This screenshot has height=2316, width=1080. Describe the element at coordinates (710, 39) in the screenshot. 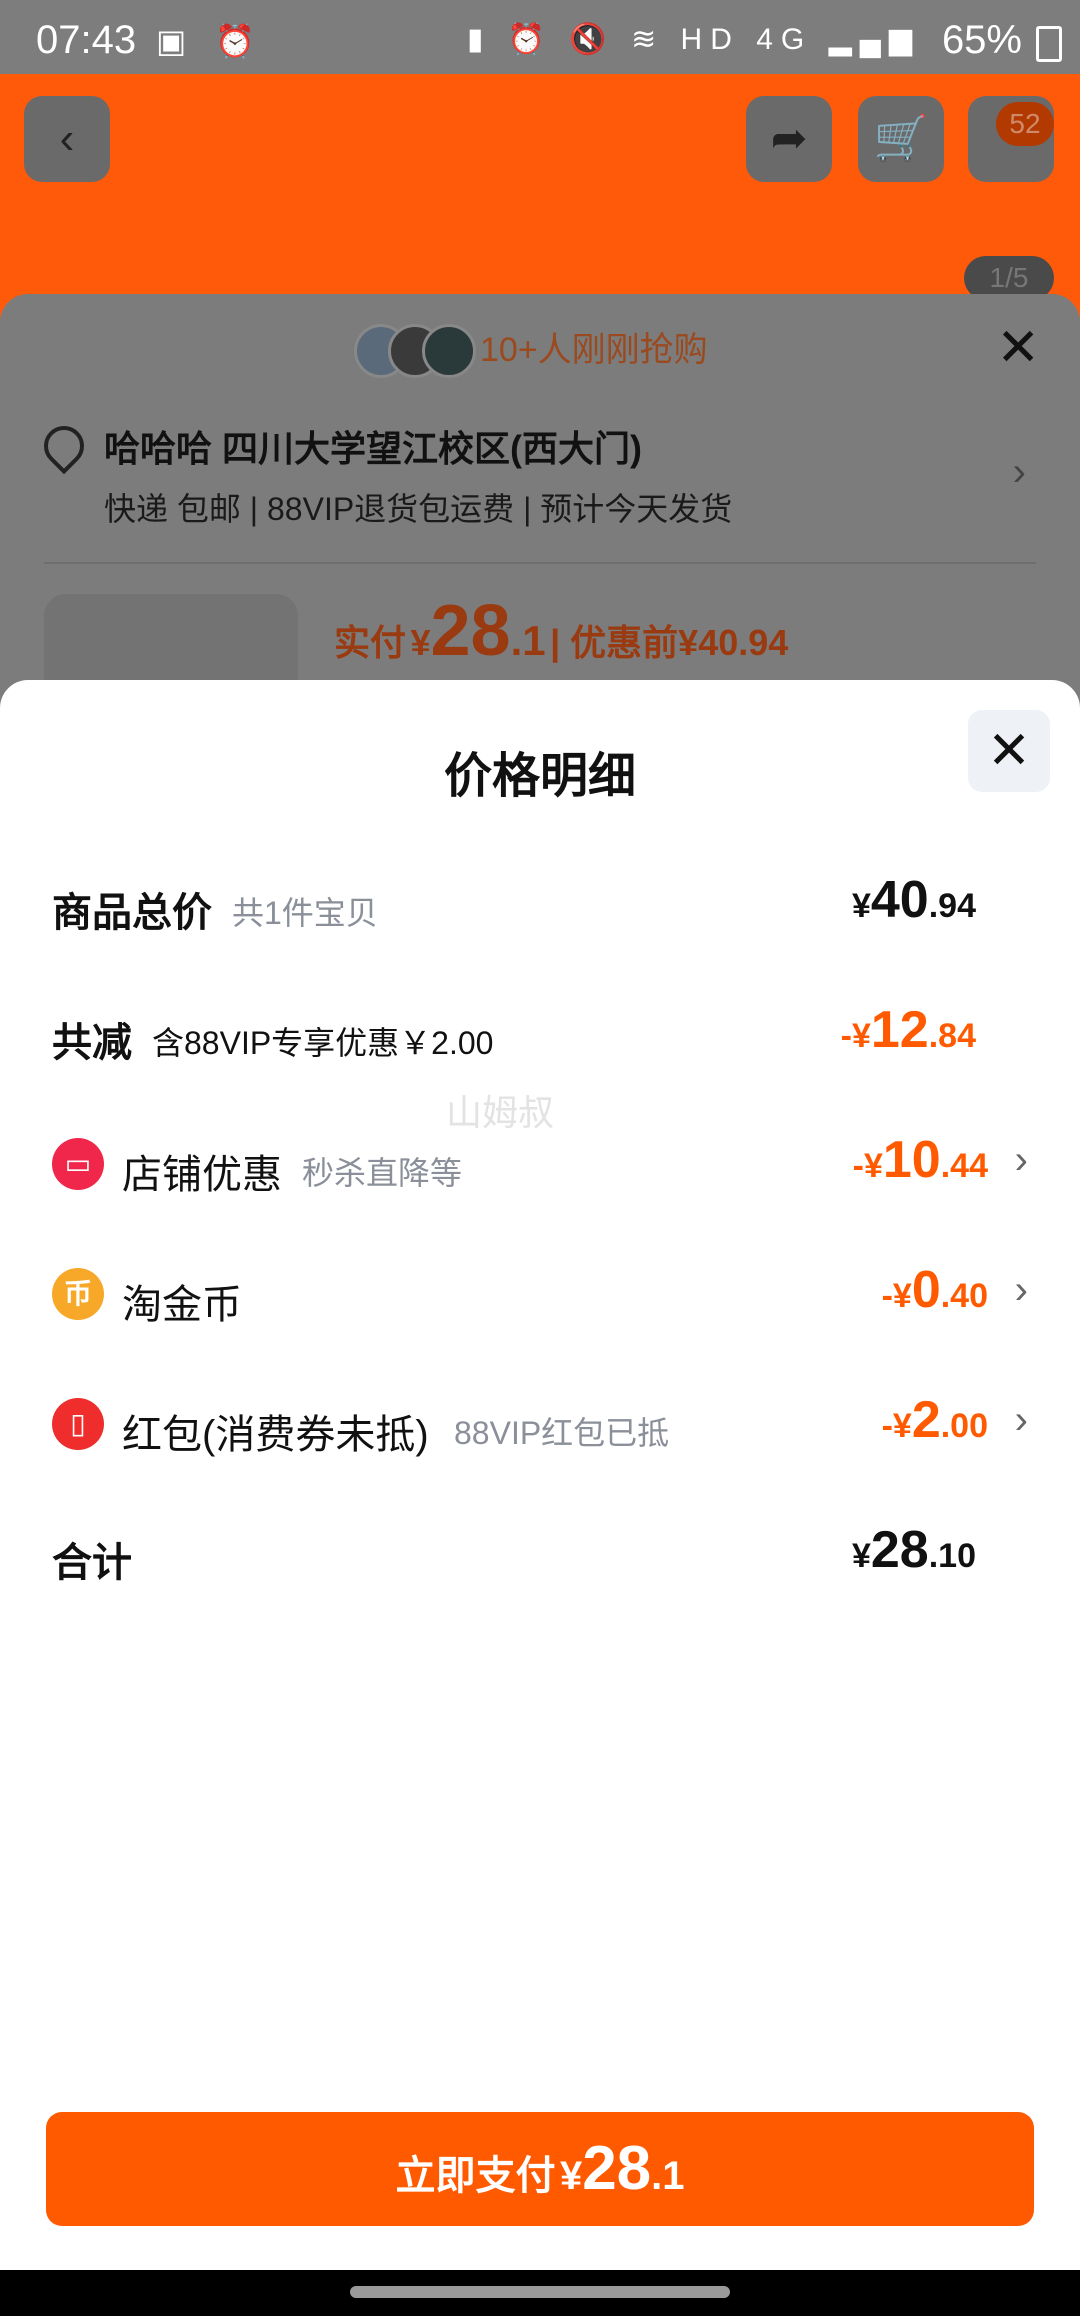

I see `hd-label: HD` at that location.